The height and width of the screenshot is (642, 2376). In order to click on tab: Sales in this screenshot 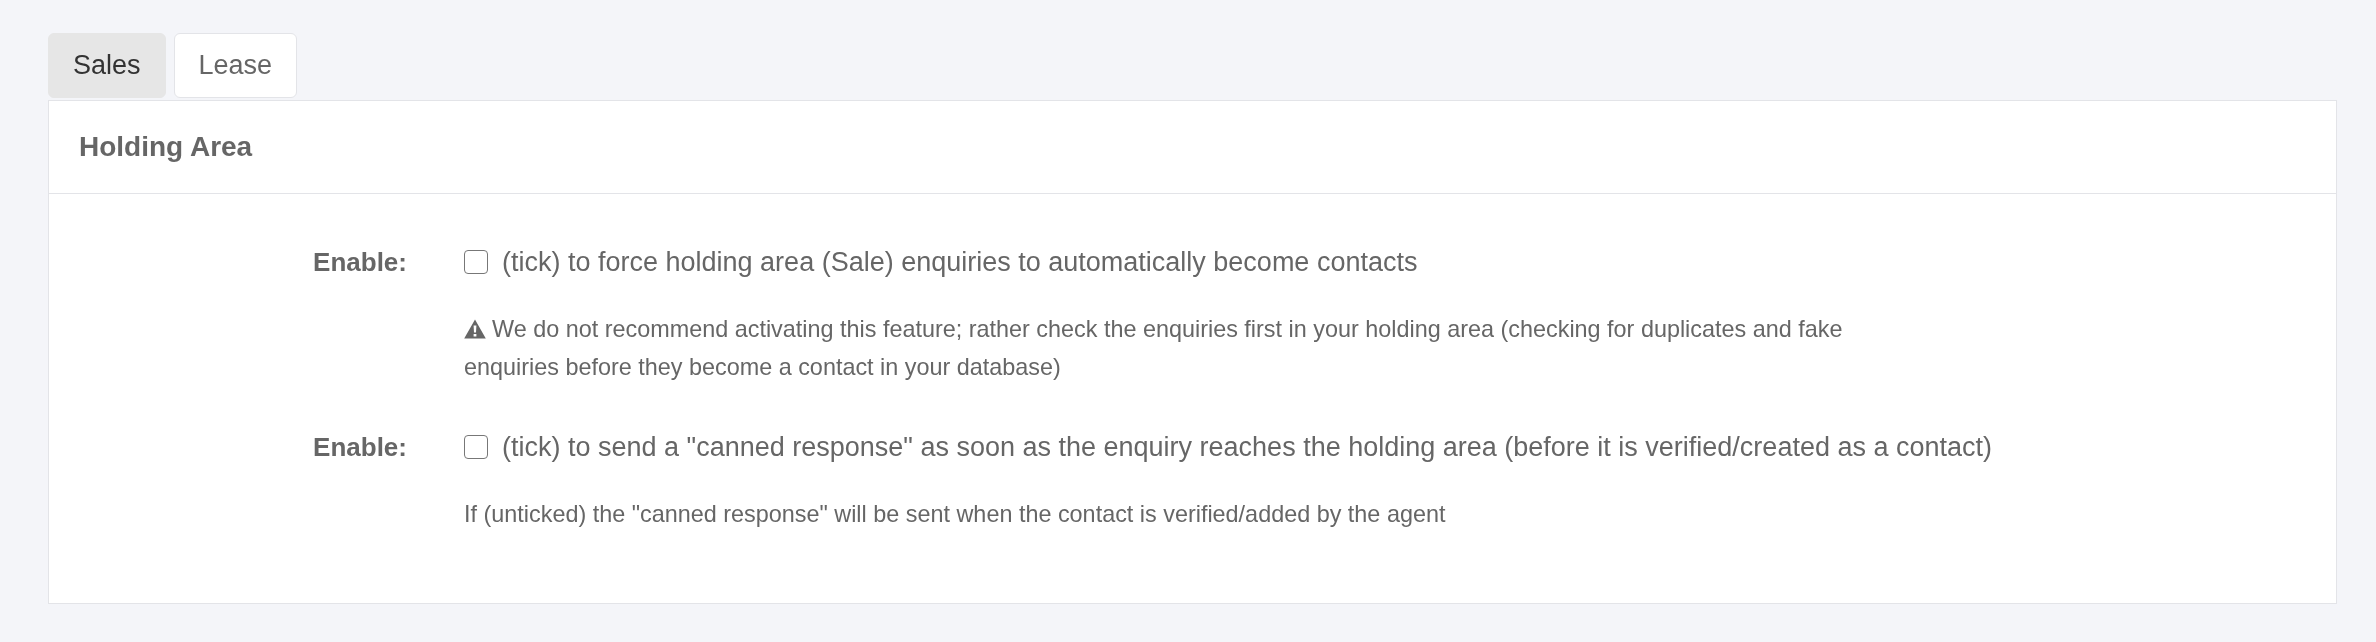, I will do `click(107, 65)`.